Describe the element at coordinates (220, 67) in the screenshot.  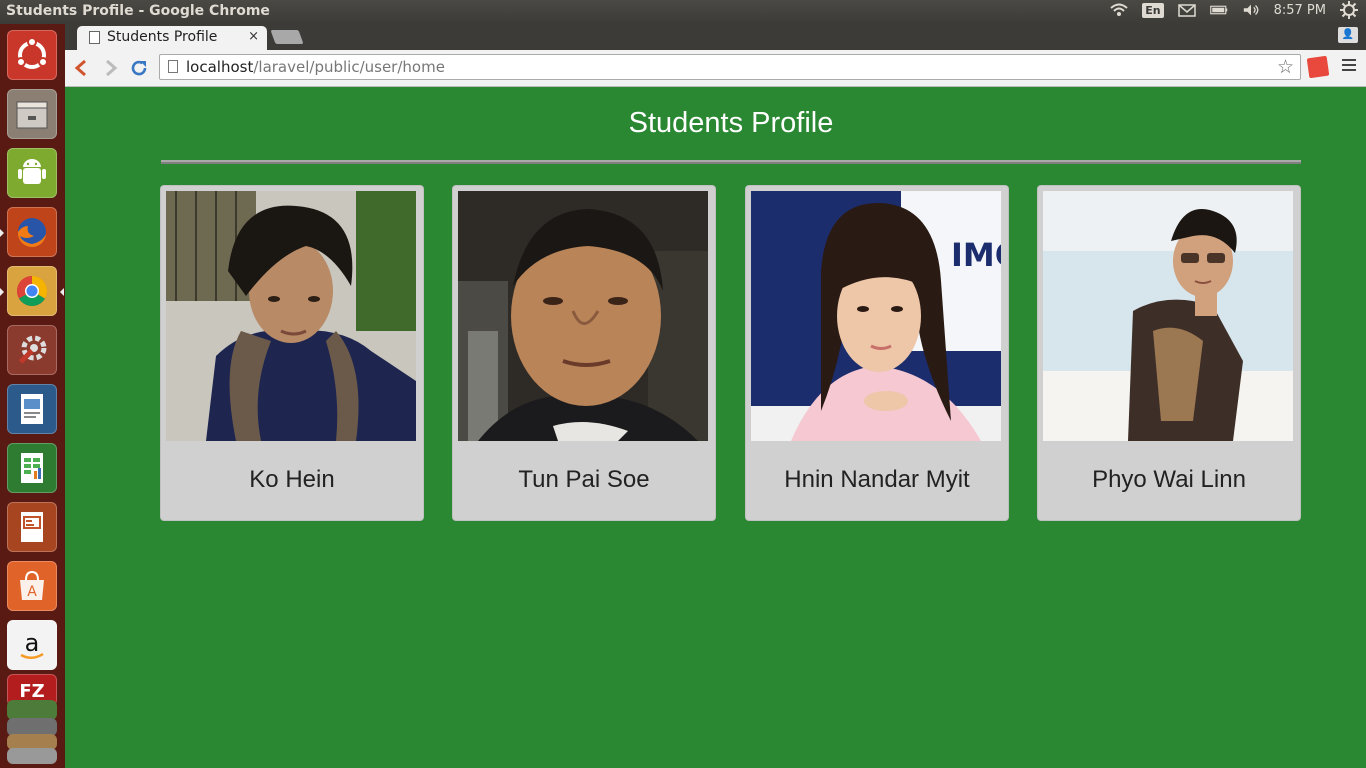
I see `url-host: localhost` at that location.